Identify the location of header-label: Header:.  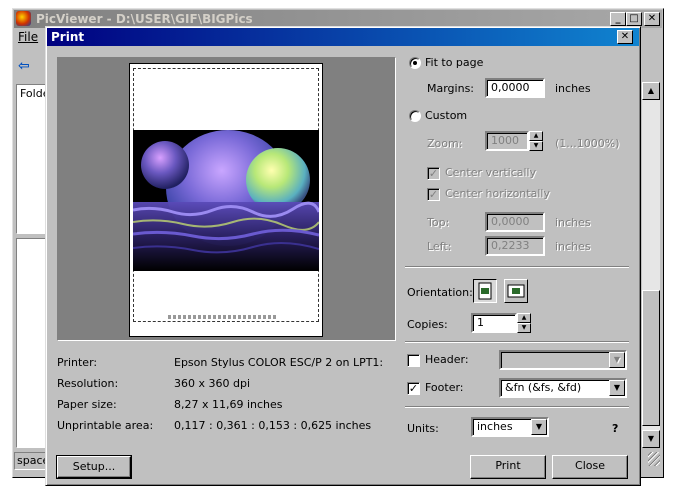
(447, 359).